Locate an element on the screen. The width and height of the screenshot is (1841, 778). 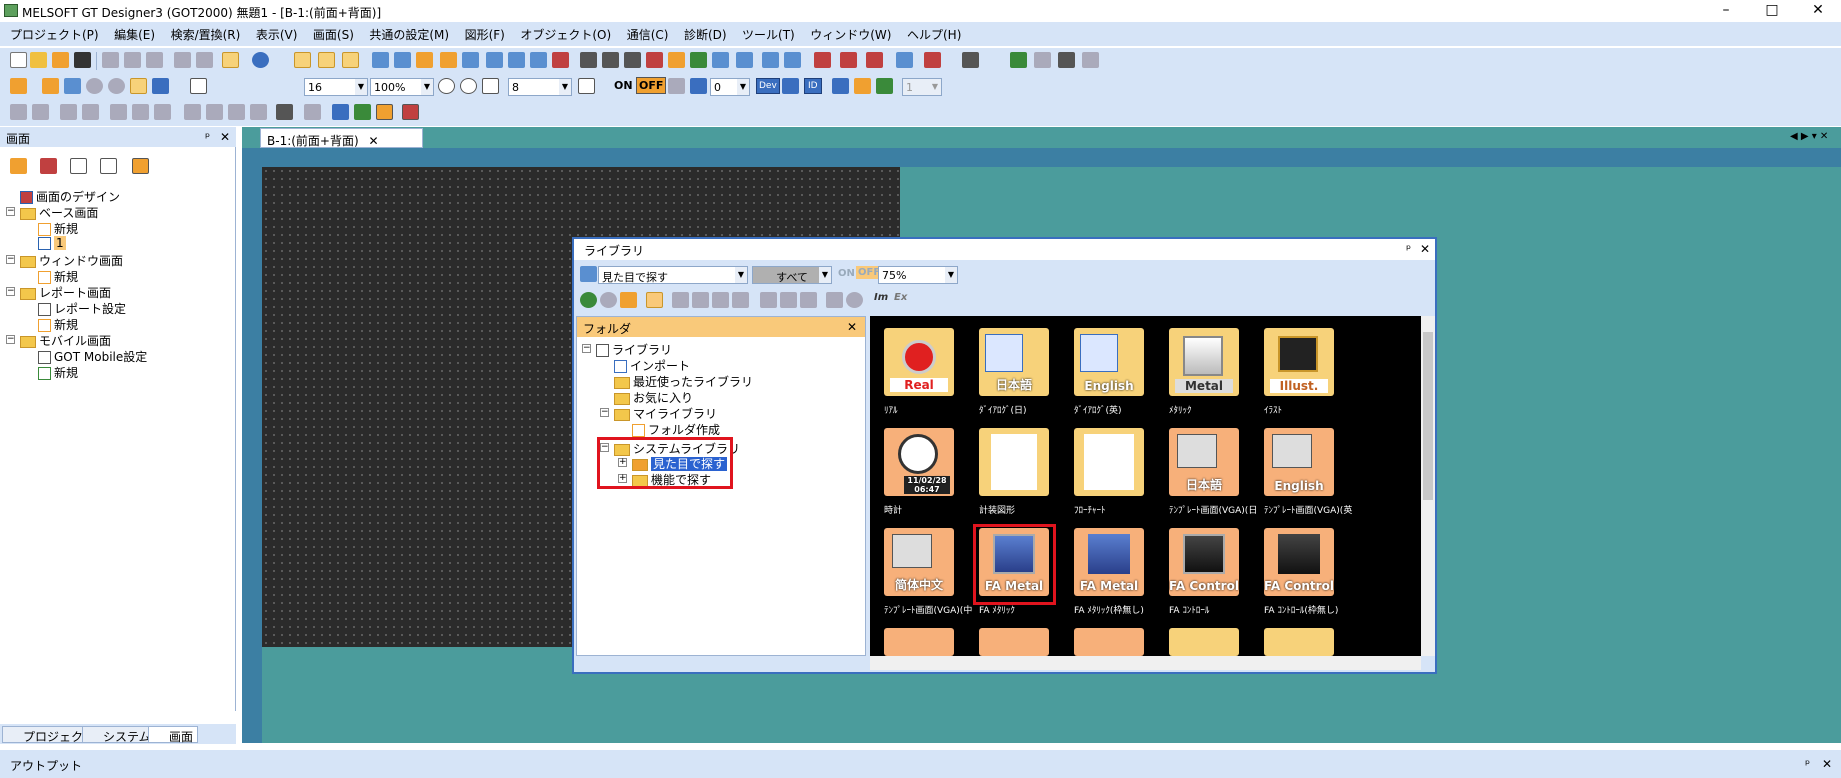
lib-item-instrument is located at coordinates (1014, 462).